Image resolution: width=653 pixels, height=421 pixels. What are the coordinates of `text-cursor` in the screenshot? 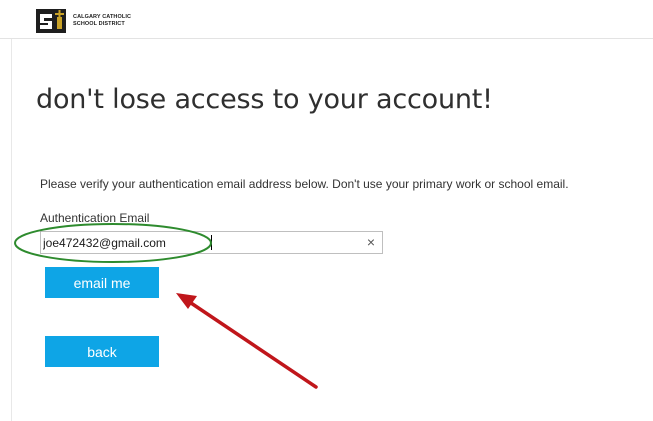 It's located at (211, 242).